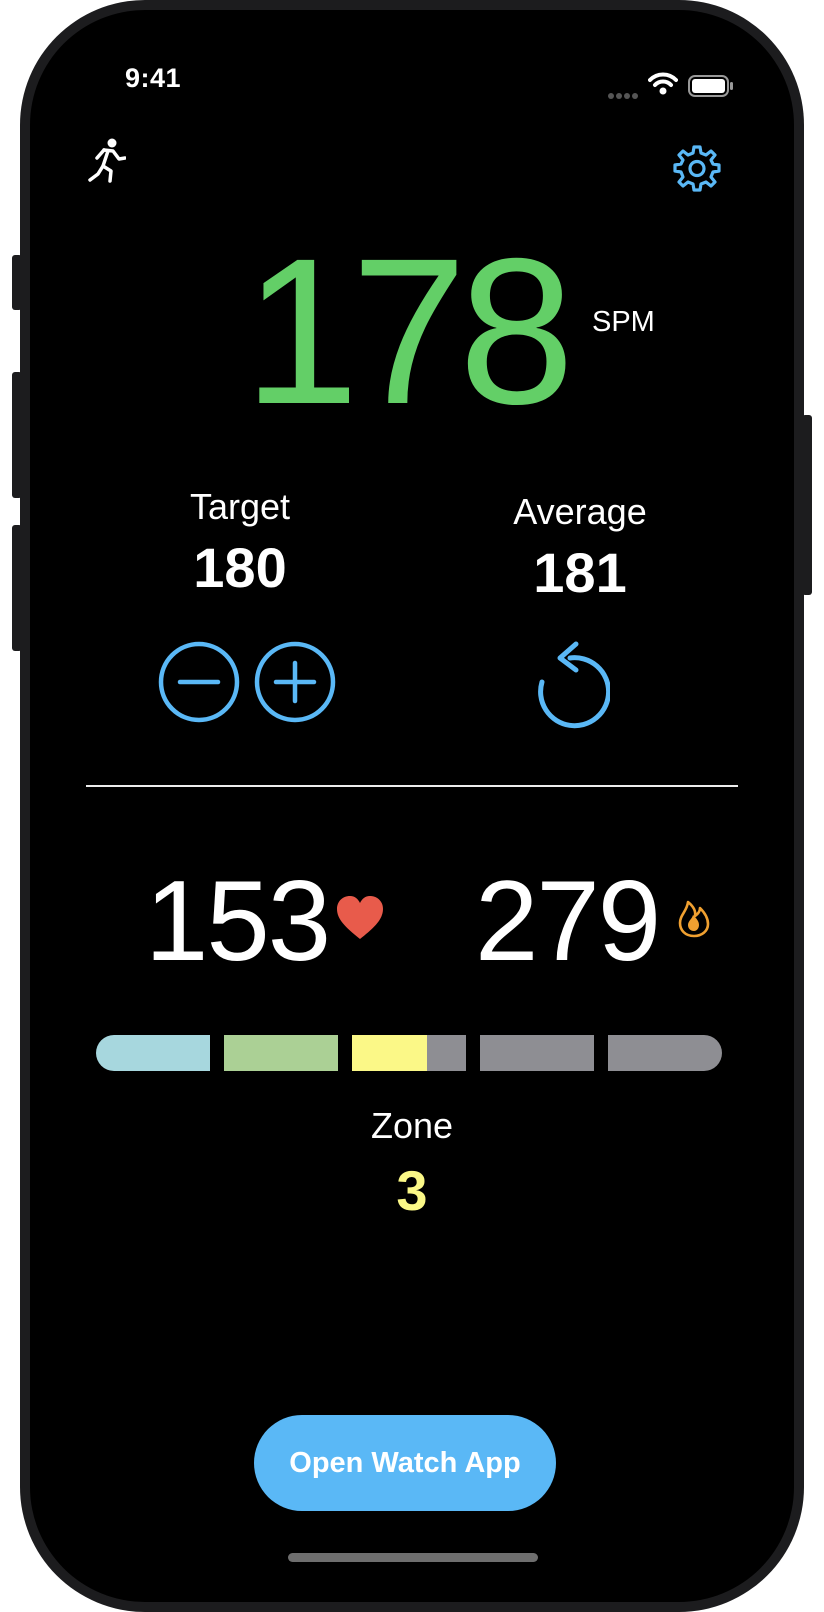 This screenshot has height=1612, width=824. I want to click on volume-down-button, so click(17, 588).